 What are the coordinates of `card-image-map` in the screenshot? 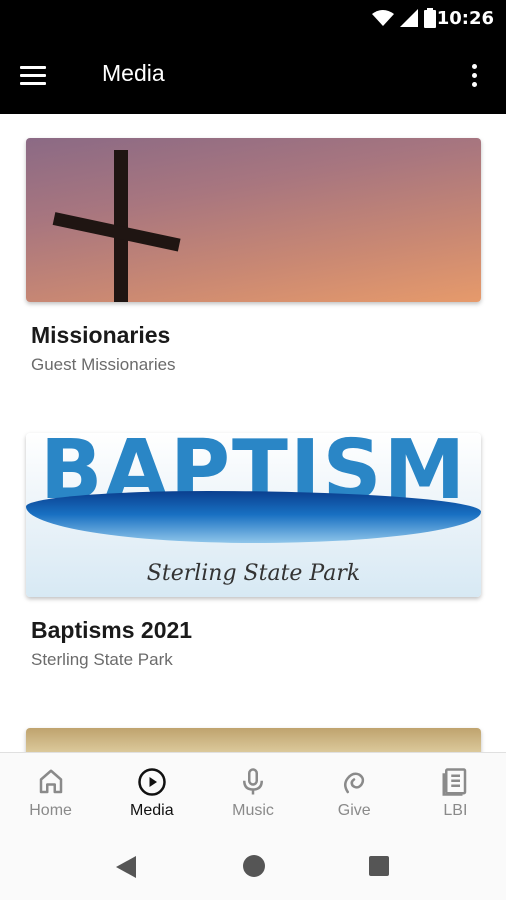 It's located at (253, 740).